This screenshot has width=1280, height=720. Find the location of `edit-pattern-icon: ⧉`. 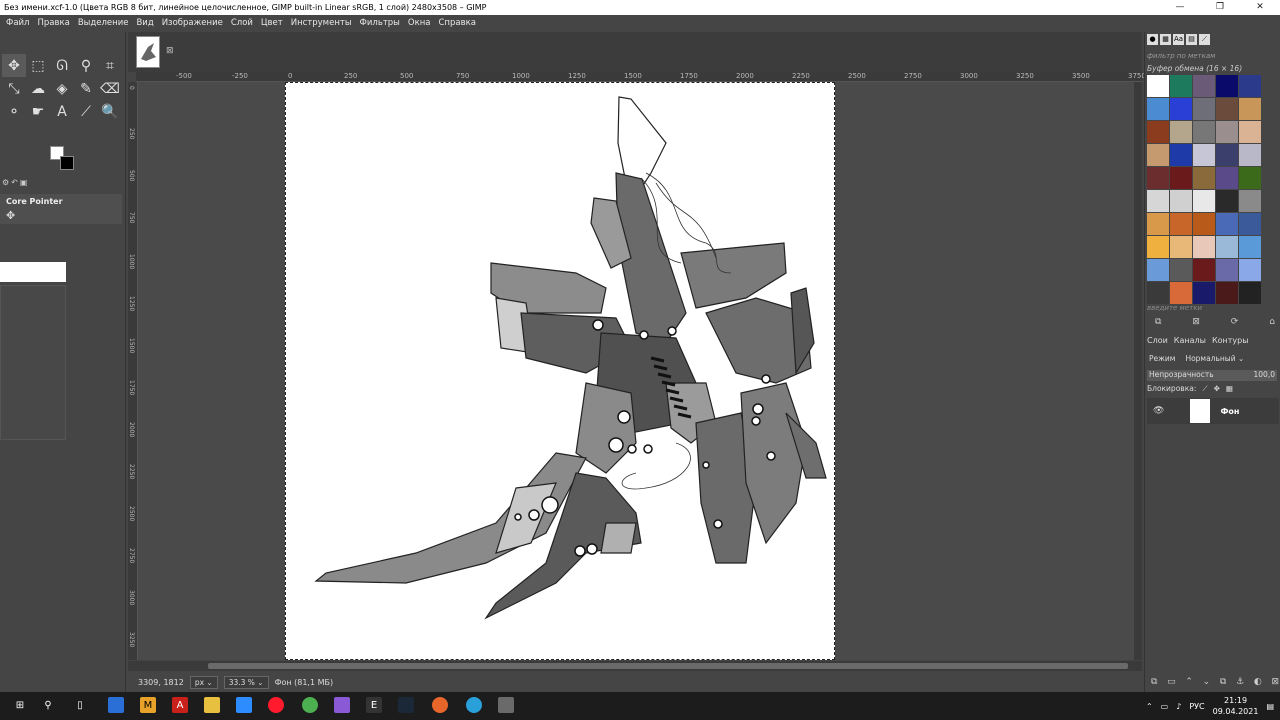

edit-pattern-icon: ⧉ is located at coordinates (1158, 322).